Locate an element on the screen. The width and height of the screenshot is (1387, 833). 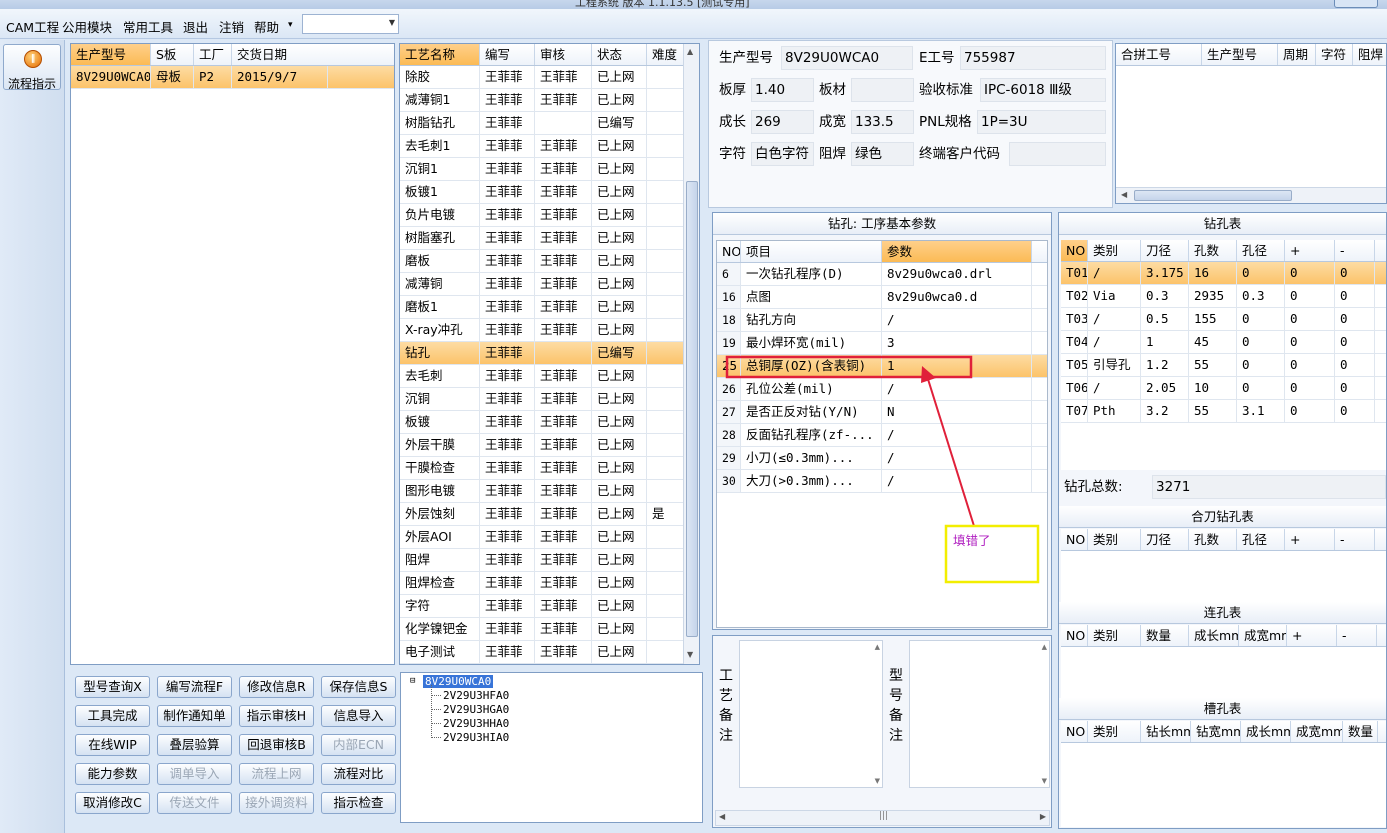
chevron-down-icon: ▼ is located at coordinates (392, 22).